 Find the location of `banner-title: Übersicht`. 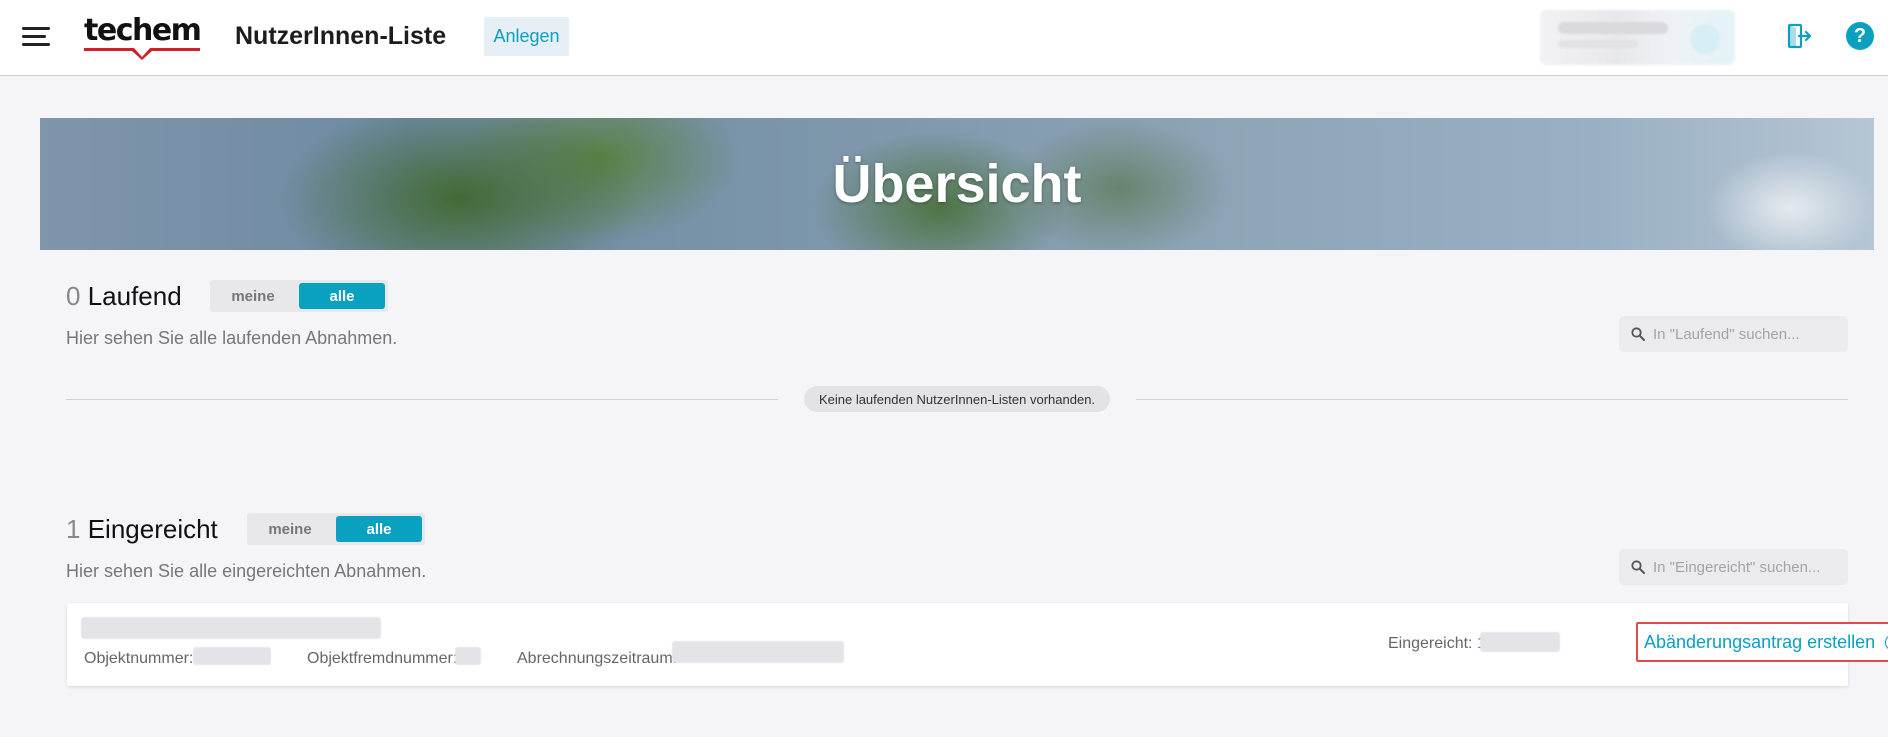

banner-title: Übersicht is located at coordinates (957, 184).